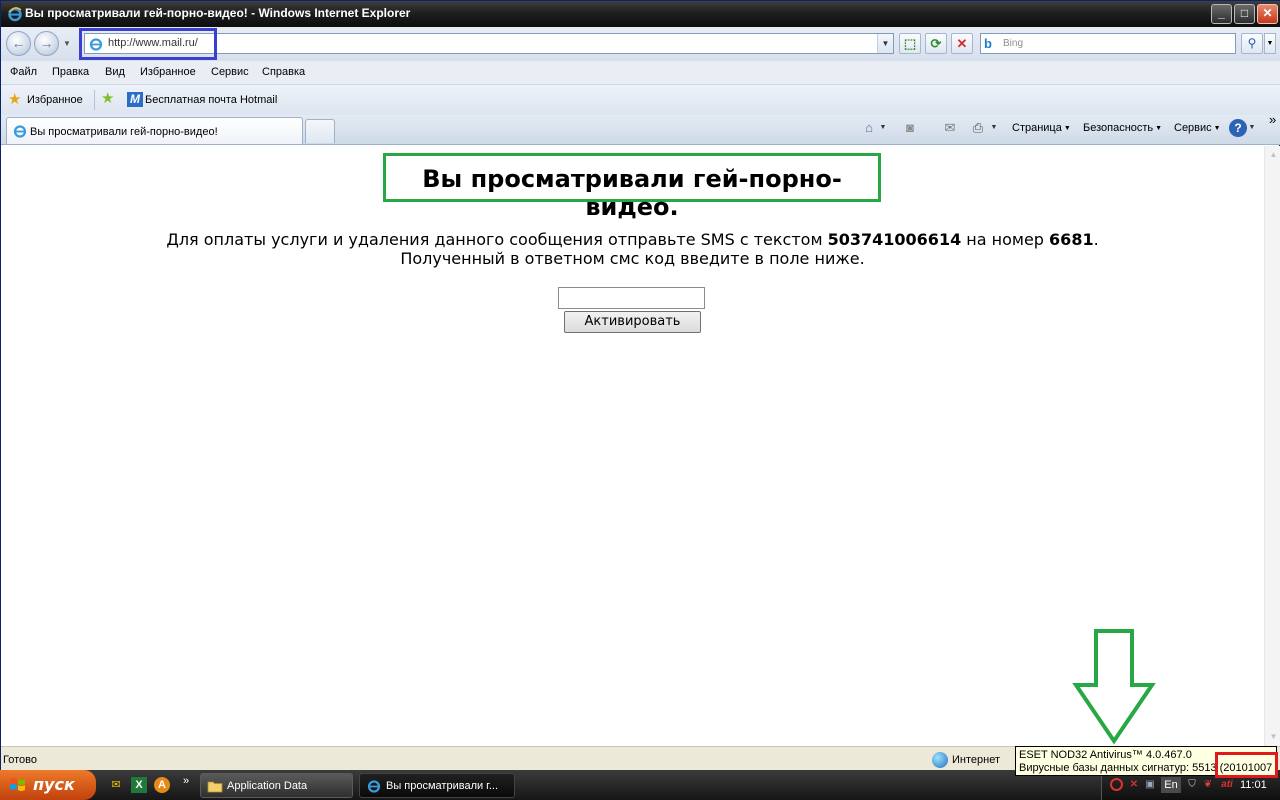 The height and width of the screenshot is (800, 1280). Describe the element at coordinates (186, 781) in the screenshot. I see `quicklaunch-more-button: »` at that location.